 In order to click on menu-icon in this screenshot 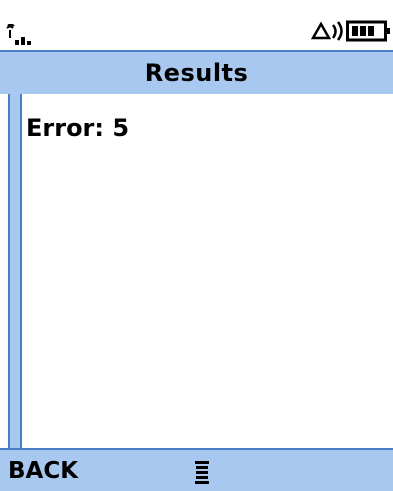, I will do `click(202, 472)`.